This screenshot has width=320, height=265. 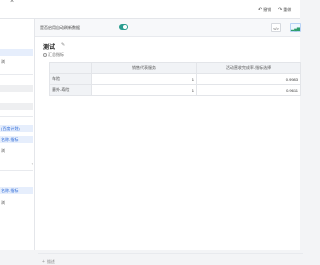 I want to click on table-header-row: 销售代表服务 活动营收完成率-指标选择, so click(x=175, y=68).